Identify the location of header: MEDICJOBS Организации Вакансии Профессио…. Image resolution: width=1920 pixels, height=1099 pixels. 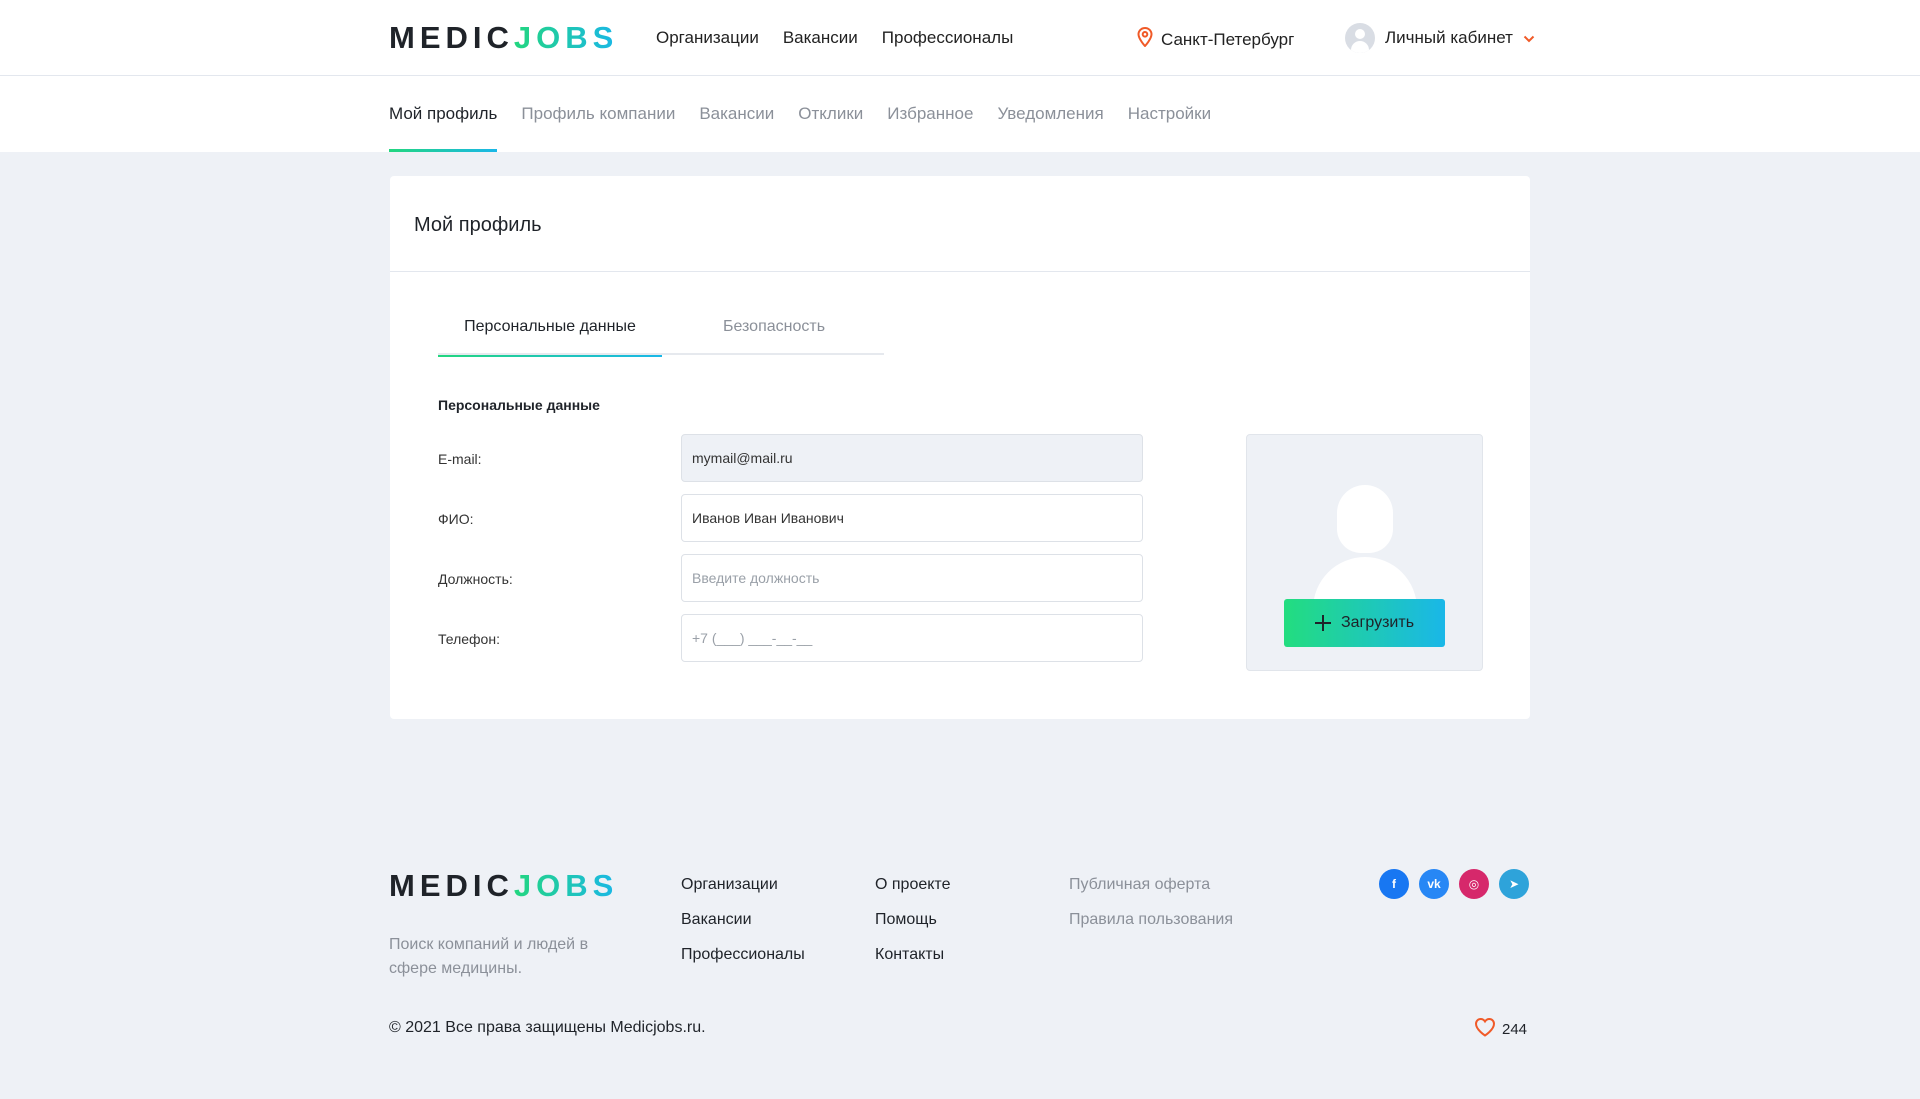
(960, 38).